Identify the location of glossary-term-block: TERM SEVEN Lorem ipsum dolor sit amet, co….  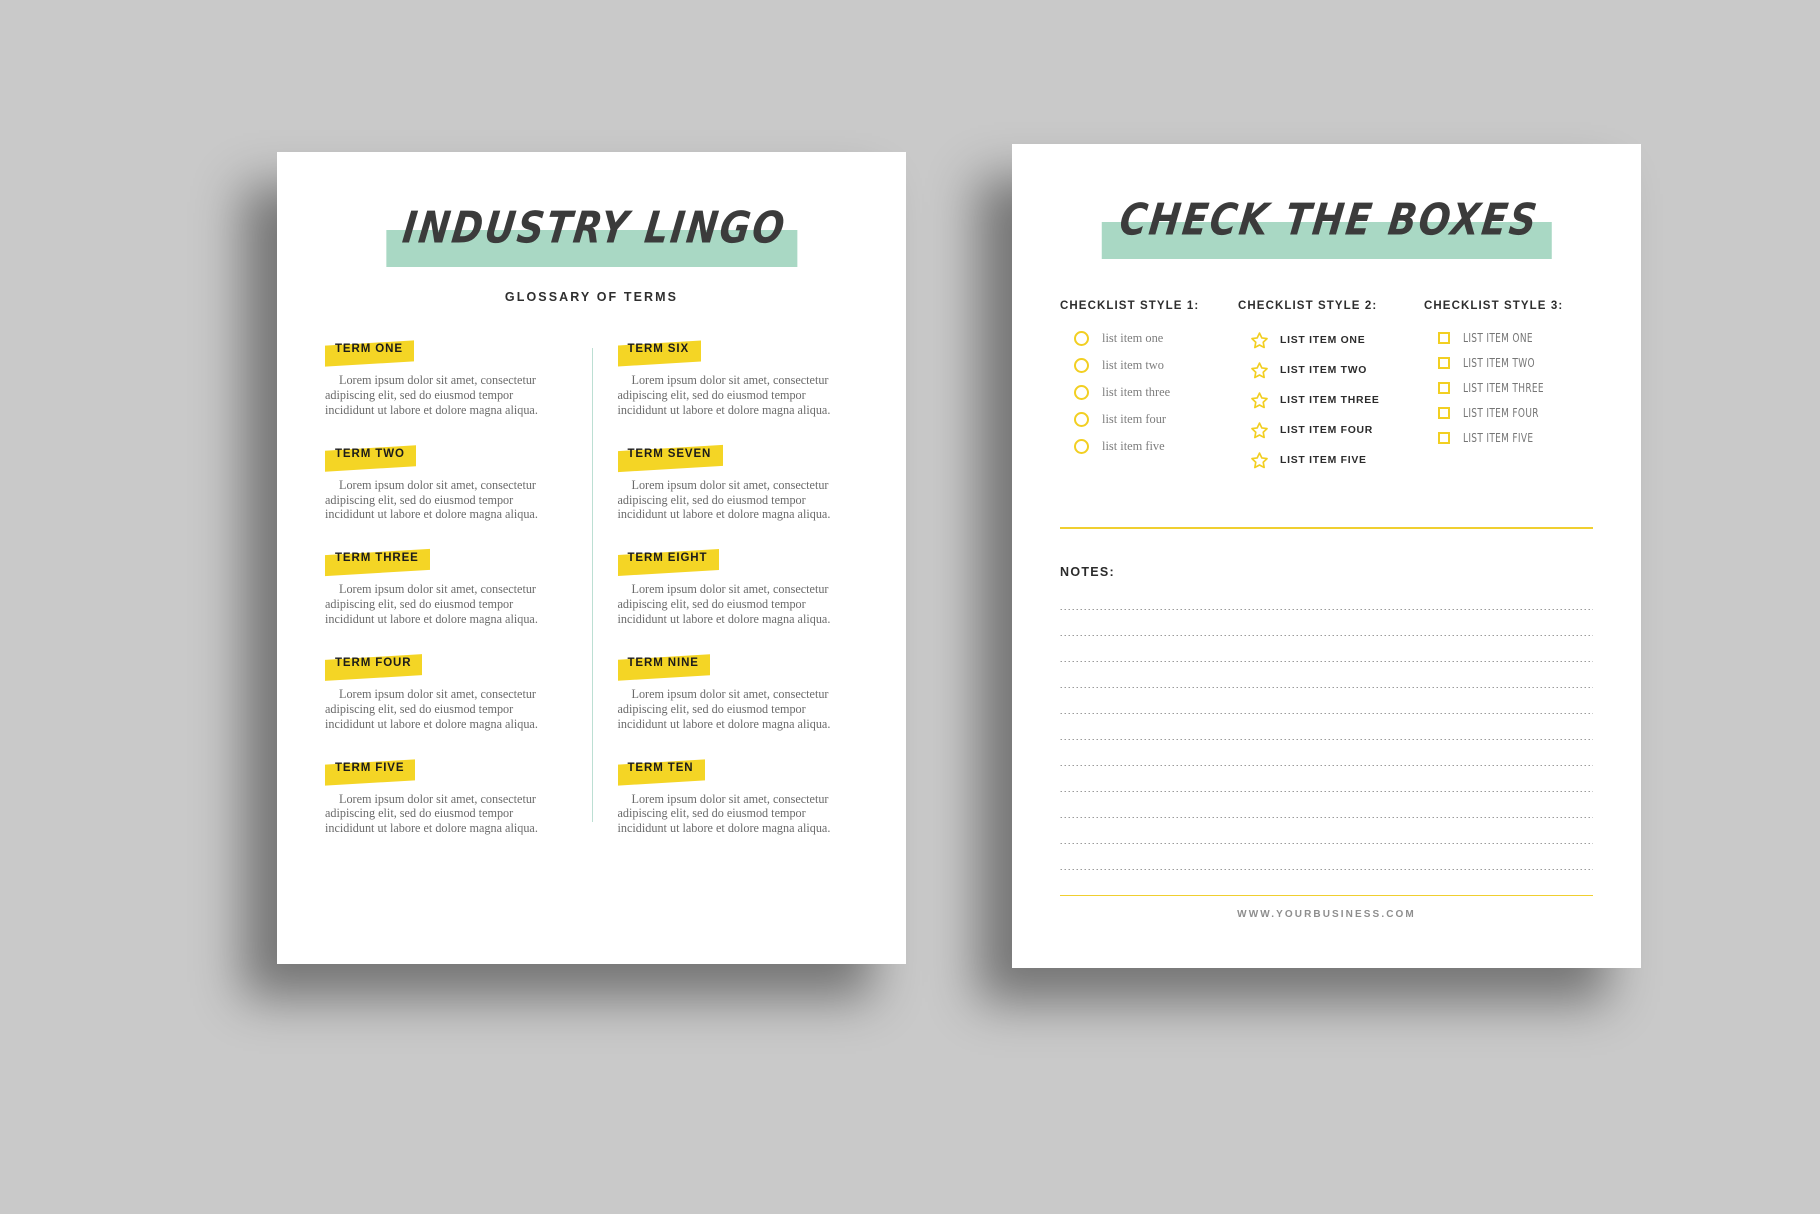
(738, 483).